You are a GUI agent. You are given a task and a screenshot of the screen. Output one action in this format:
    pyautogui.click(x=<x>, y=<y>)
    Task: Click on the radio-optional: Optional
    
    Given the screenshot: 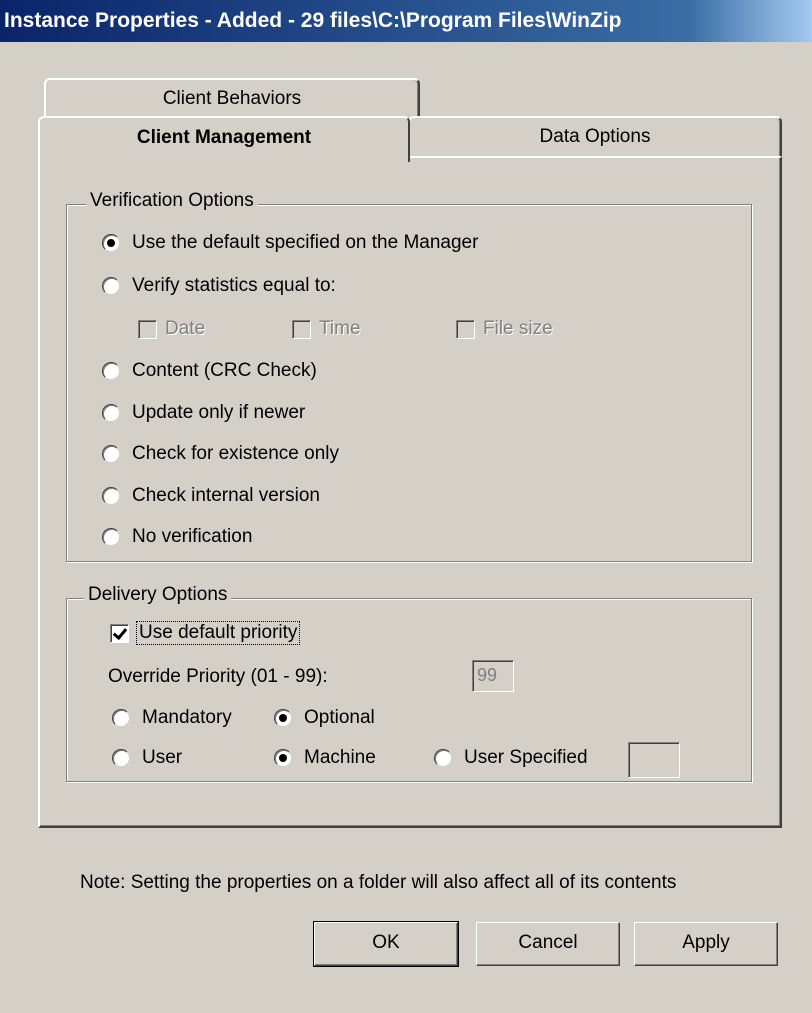 What is the action you would take?
    pyautogui.click(x=324, y=718)
    